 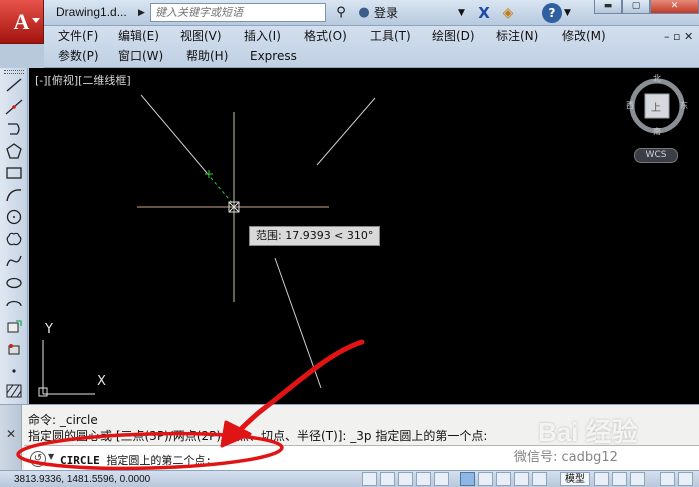 What do you see at coordinates (503, 479) in the screenshot?
I see `dynamic-input-toggle` at bounding box center [503, 479].